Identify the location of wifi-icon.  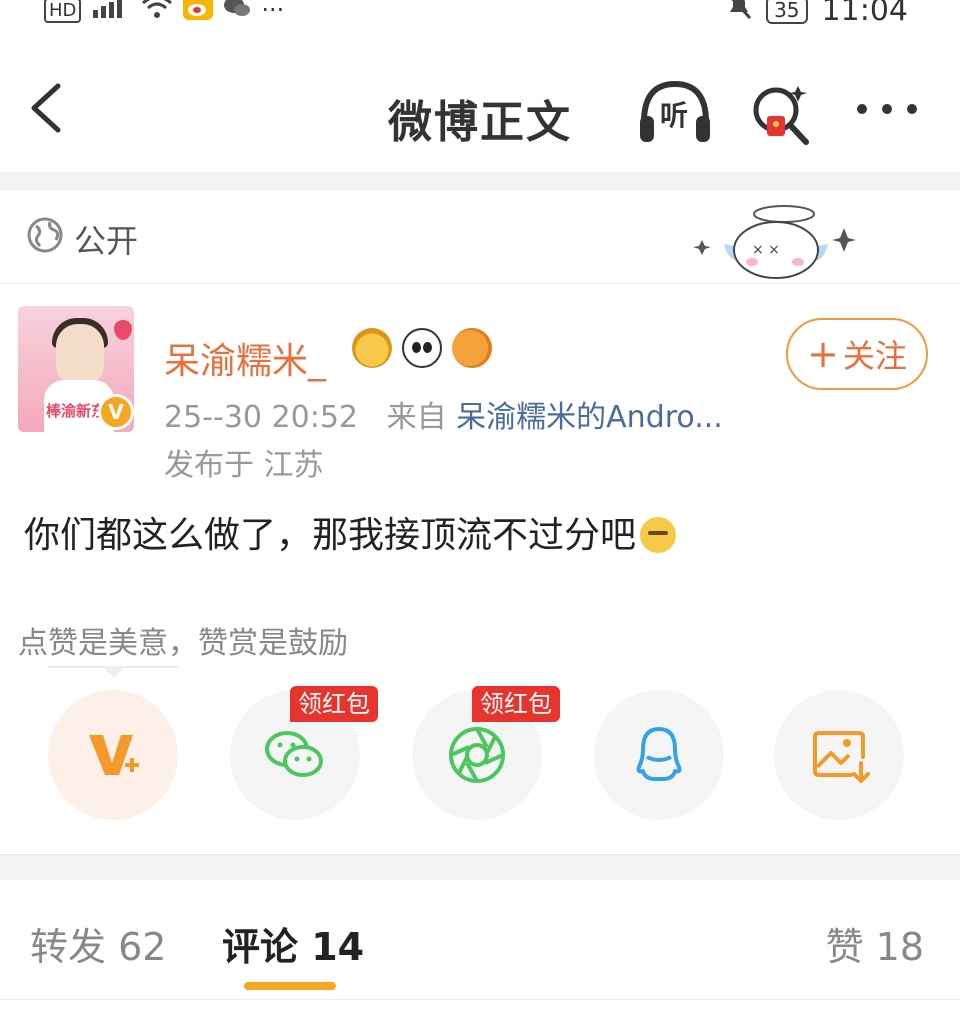
(157, 12).